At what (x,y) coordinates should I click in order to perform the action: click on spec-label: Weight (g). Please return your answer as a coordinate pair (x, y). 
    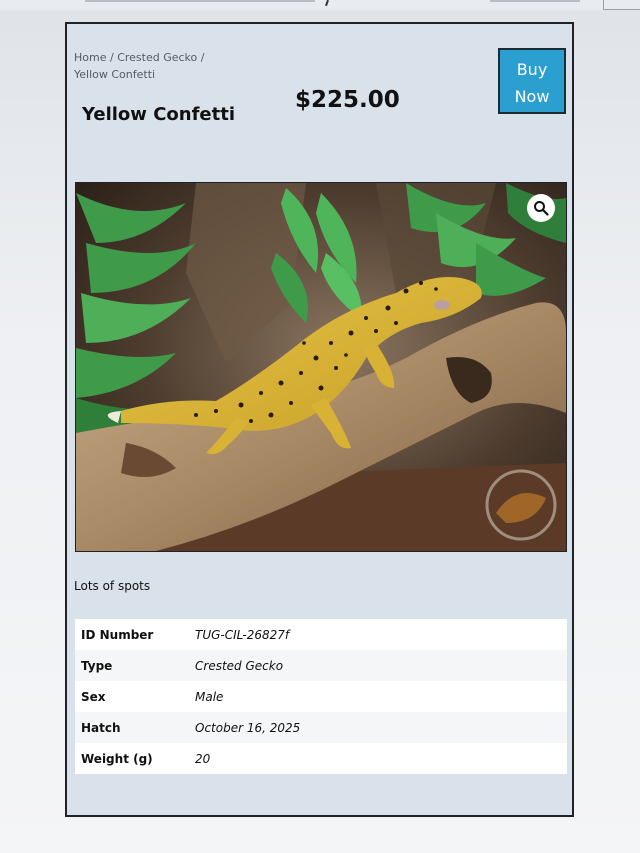
    Looking at the image, I should click on (117, 758).